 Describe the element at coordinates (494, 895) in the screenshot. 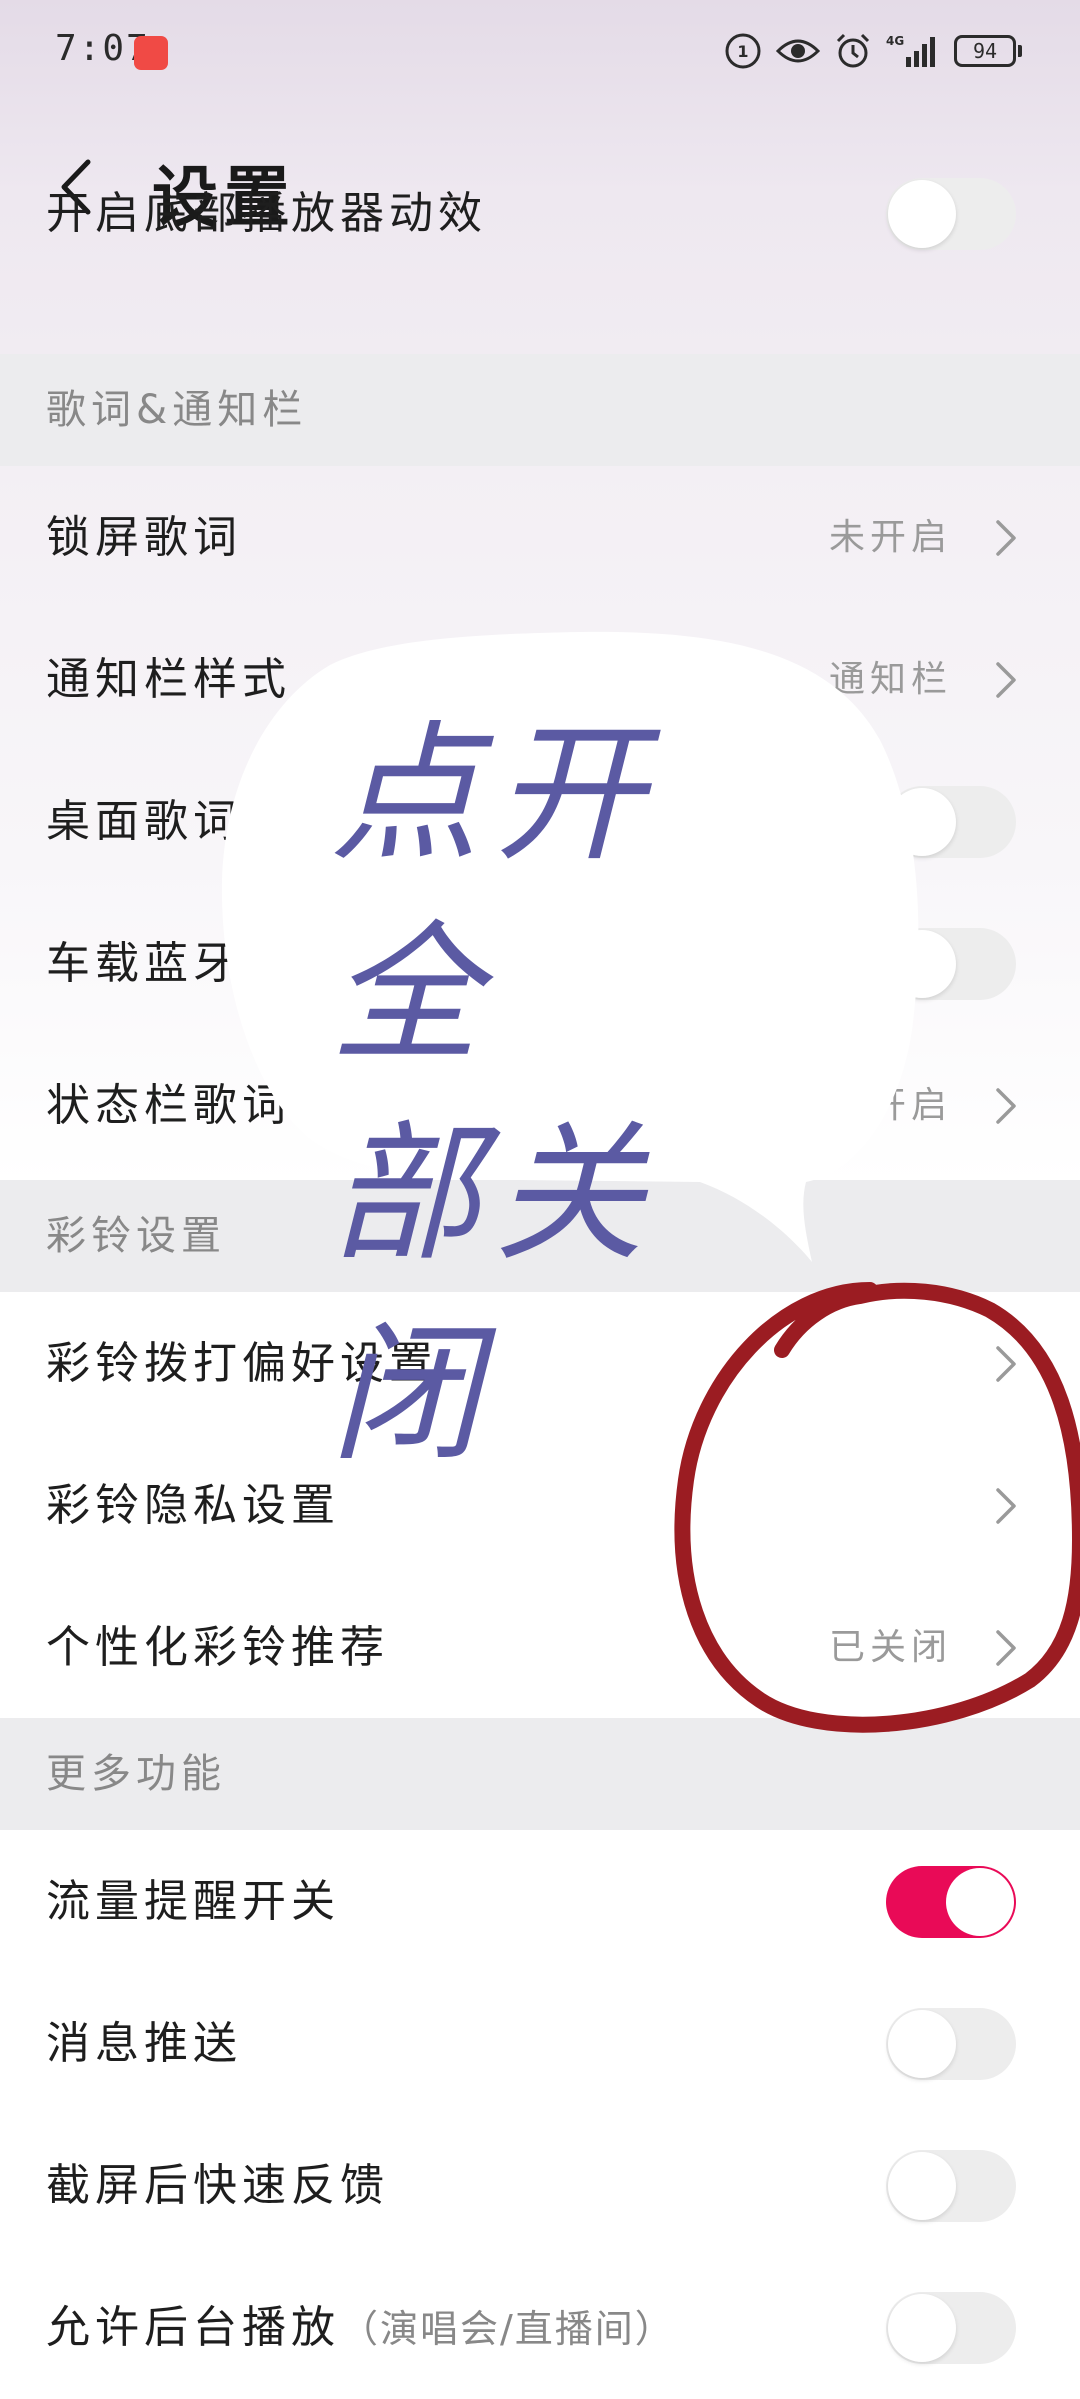

I see `annotation-line-1: 点开全` at that location.